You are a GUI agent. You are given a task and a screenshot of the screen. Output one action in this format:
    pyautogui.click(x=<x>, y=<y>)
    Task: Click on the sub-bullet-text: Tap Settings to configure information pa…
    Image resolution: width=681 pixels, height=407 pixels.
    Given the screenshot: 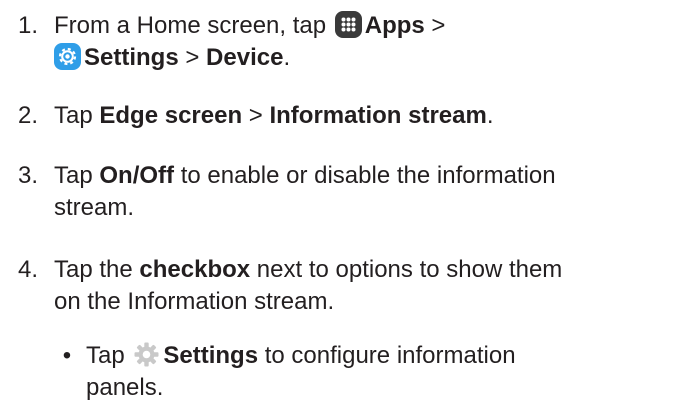 What is the action you would take?
    pyautogui.click(x=301, y=371)
    